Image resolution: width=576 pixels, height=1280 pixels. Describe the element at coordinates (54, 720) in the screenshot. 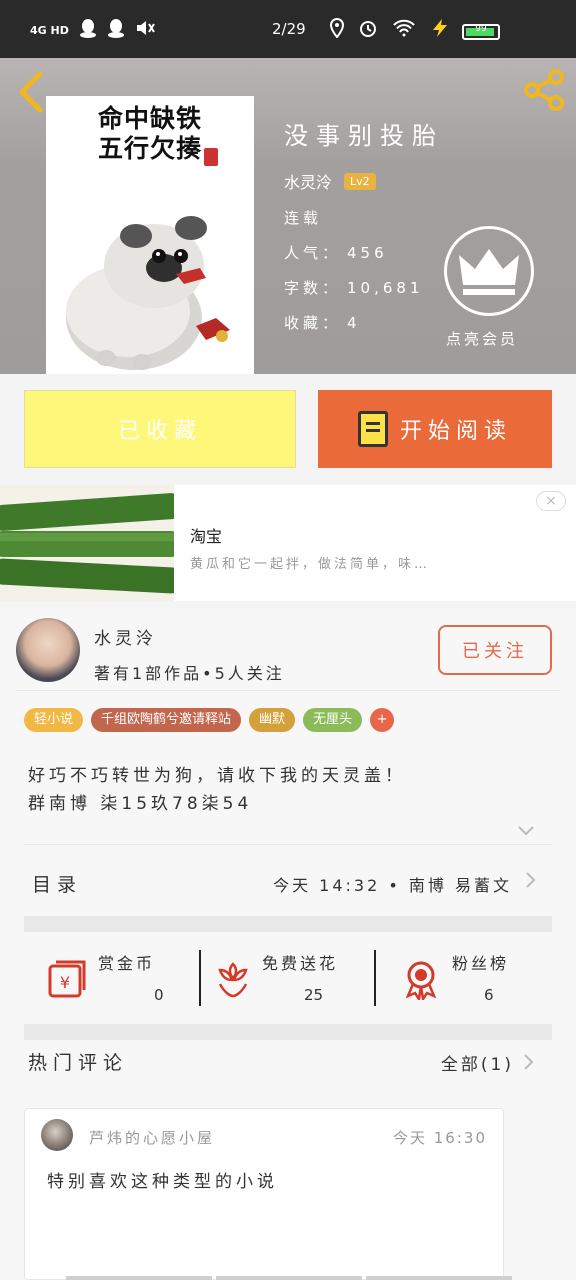

I see `tag-light-novel: 轻小说` at that location.